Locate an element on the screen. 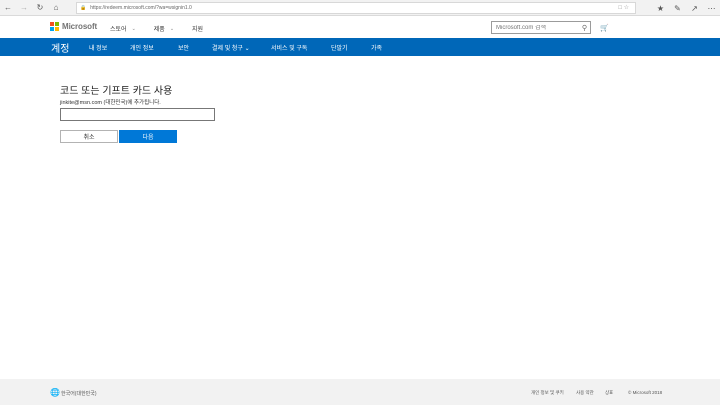  cart-icon: 🛒 is located at coordinates (604, 28).